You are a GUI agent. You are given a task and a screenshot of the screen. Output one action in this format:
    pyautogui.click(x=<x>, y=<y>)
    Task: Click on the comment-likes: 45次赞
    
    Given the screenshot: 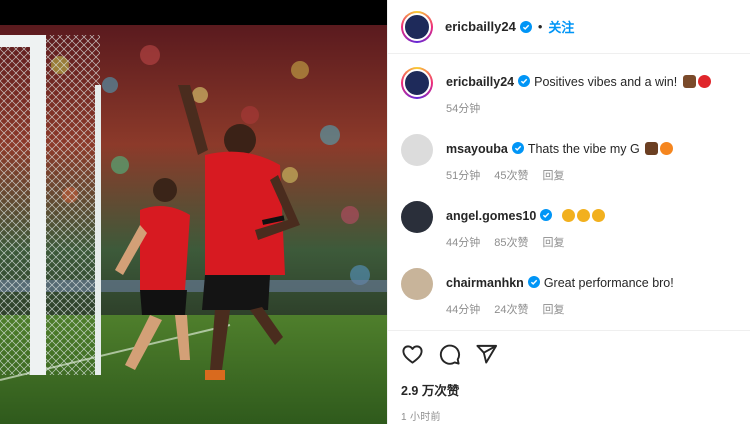 What is the action you would take?
    pyautogui.click(x=511, y=175)
    